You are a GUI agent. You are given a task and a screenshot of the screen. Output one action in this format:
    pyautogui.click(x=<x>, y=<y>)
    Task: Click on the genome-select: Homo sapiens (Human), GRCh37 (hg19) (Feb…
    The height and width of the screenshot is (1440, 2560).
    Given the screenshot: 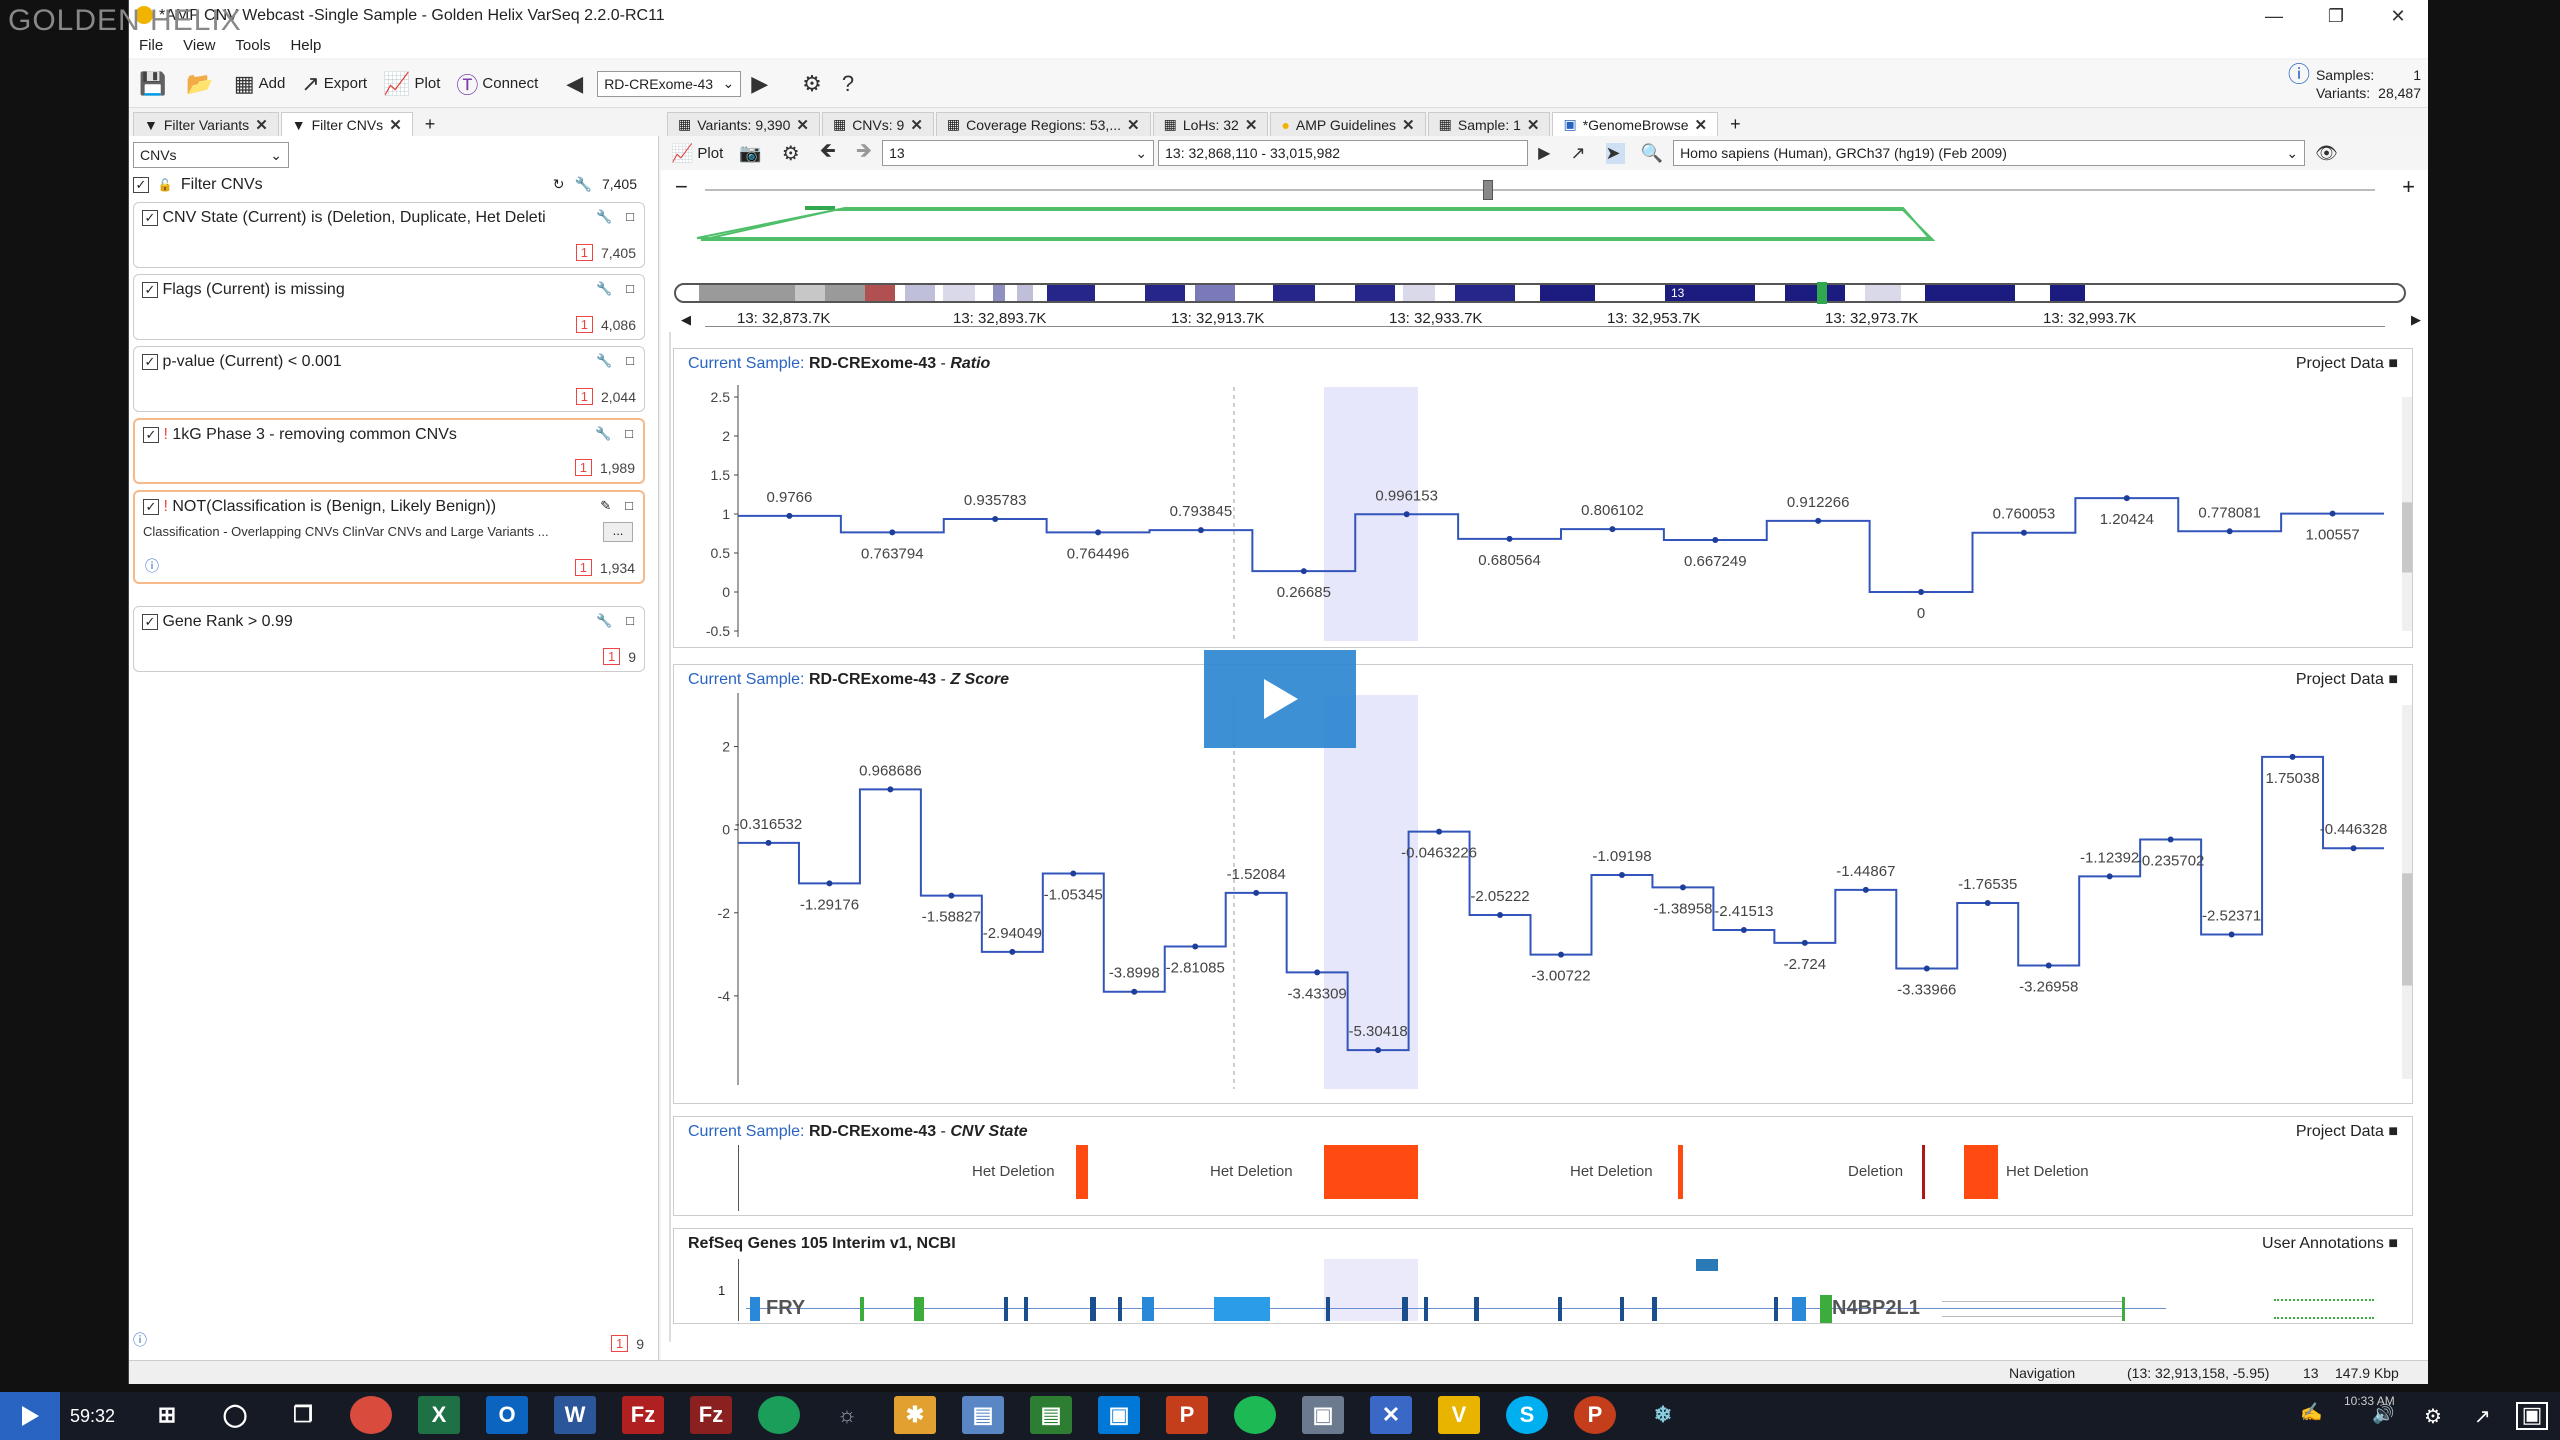 What is the action you would take?
    pyautogui.click(x=1989, y=153)
    